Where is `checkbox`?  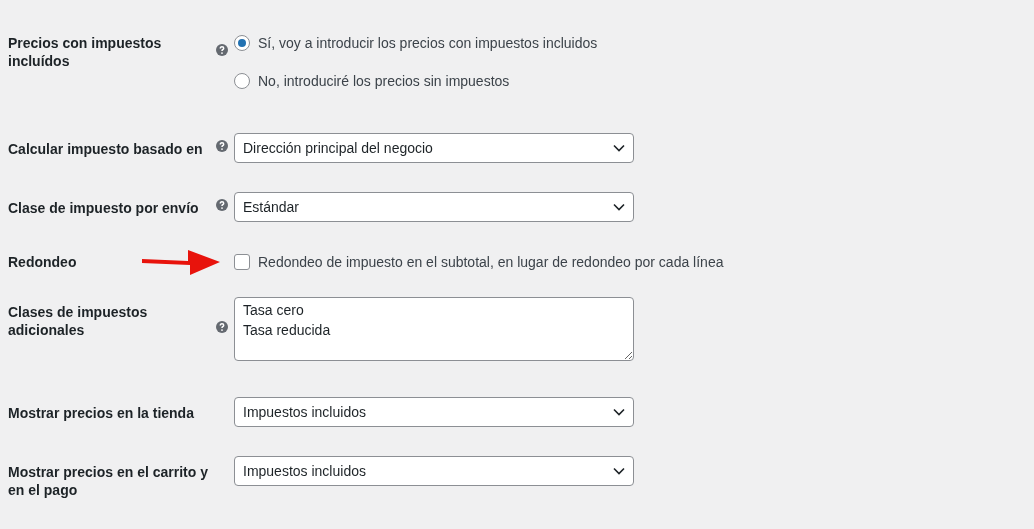 checkbox is located at coordinates (242, 262).